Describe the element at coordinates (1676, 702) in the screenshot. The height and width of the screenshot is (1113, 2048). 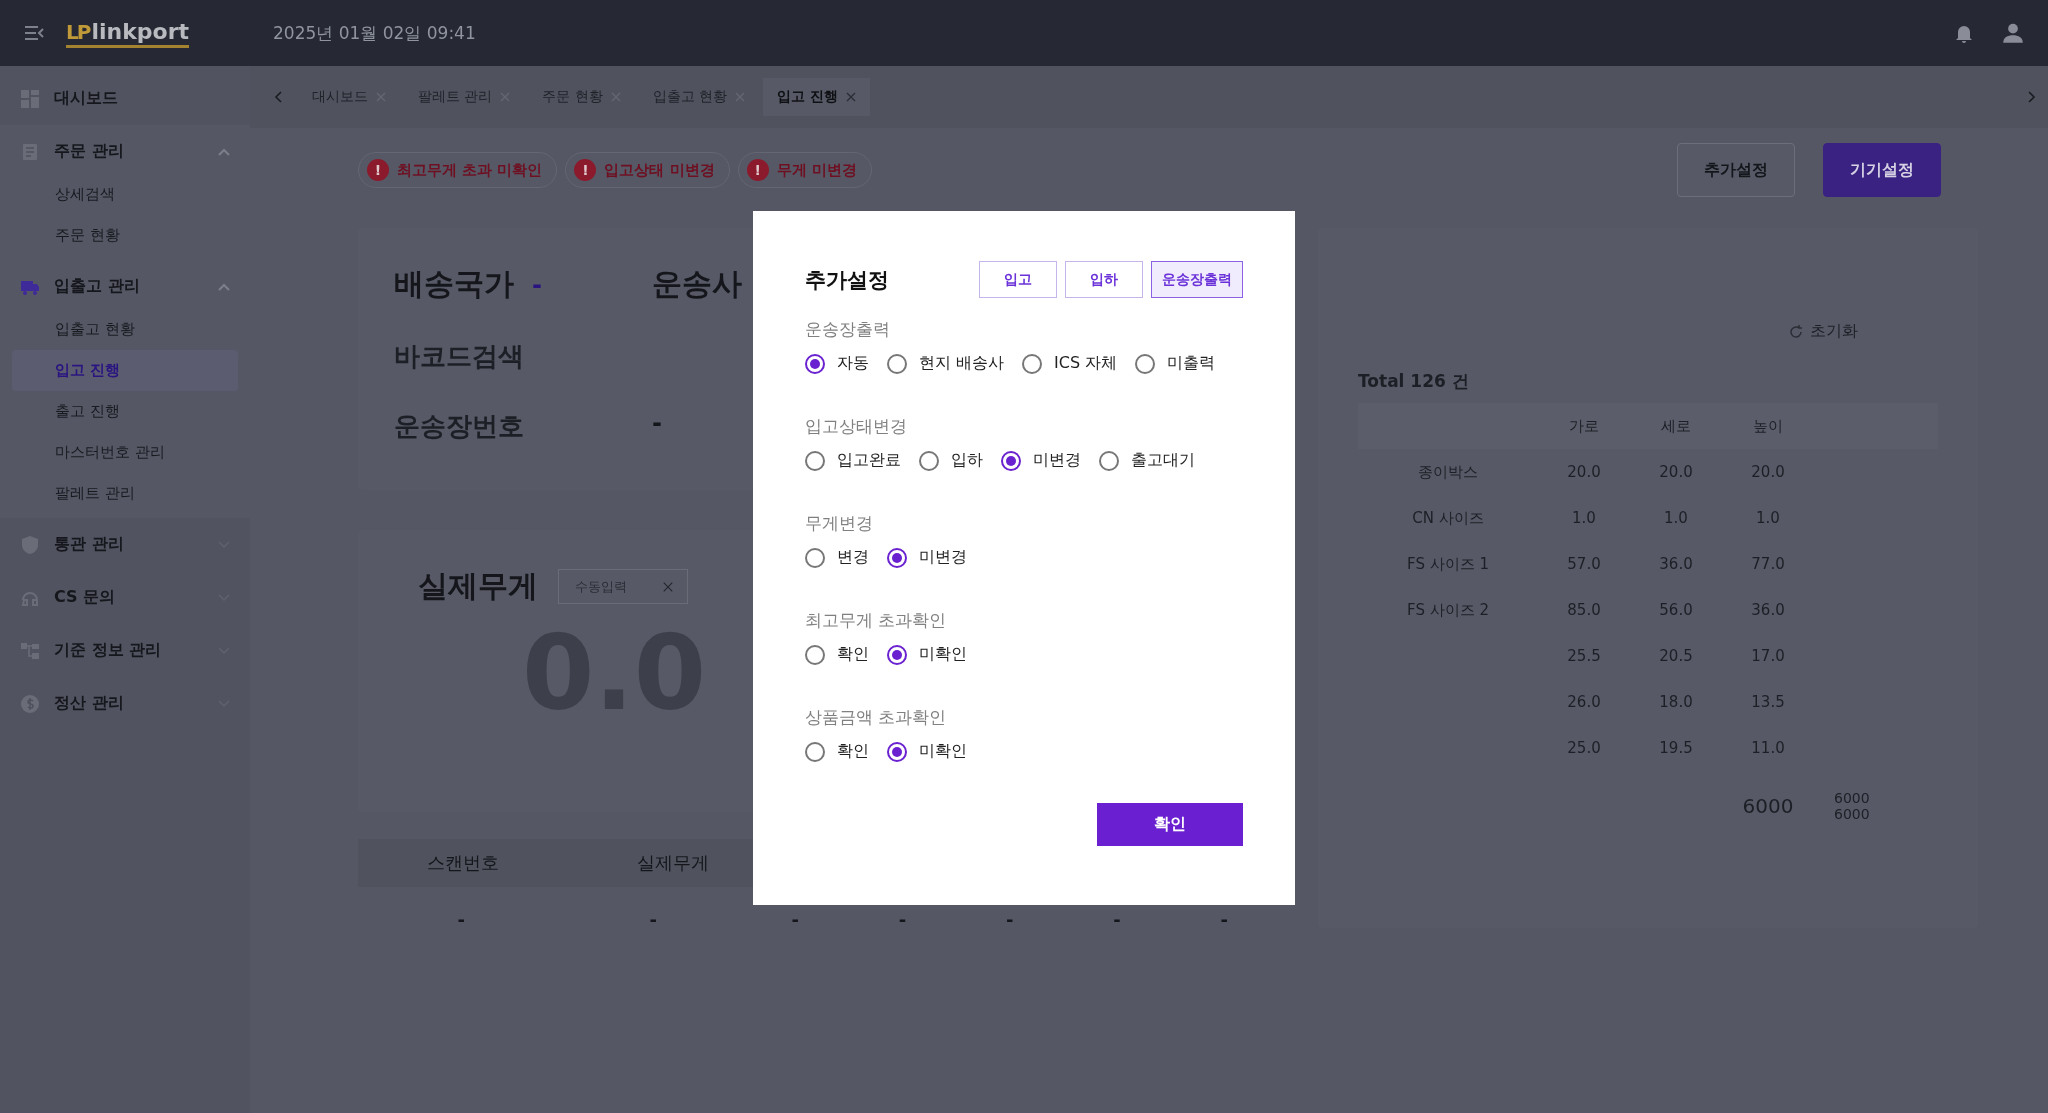
I see `table-cell-text: 18.0` at that location.